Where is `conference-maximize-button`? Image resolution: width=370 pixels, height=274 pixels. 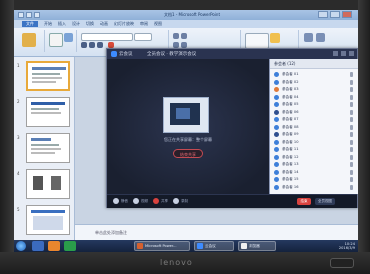 conference-maximize-button is located at coordinates (343, 53).